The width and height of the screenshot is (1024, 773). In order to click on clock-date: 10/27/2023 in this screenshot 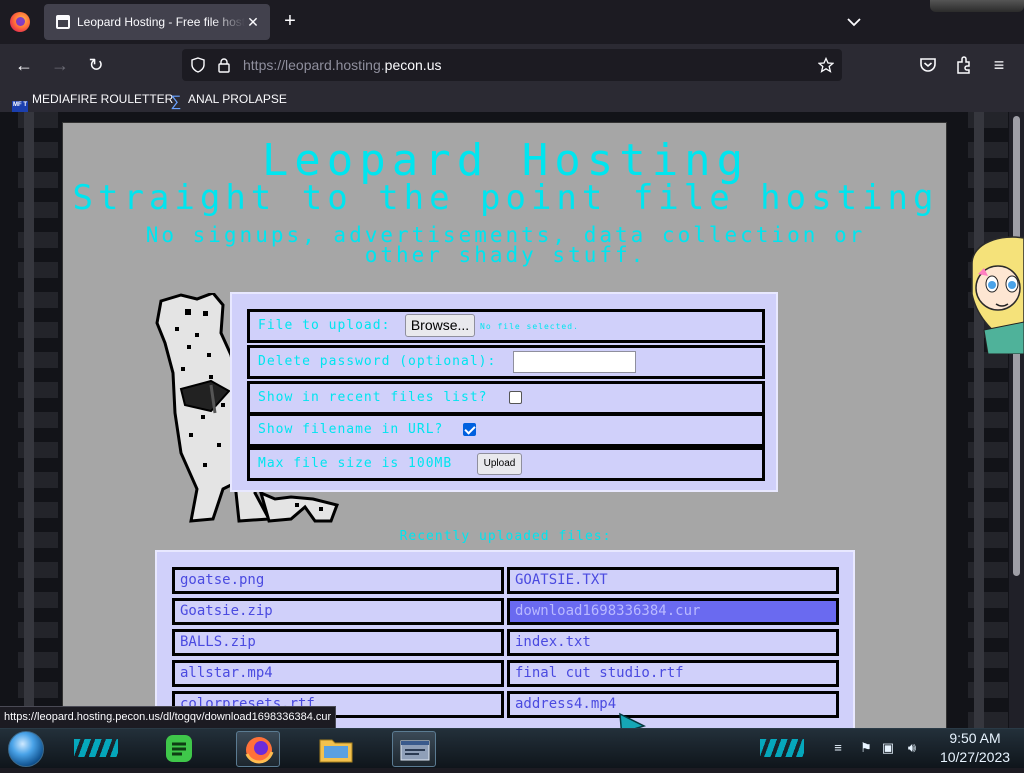, I will do `click(975, 757)`.